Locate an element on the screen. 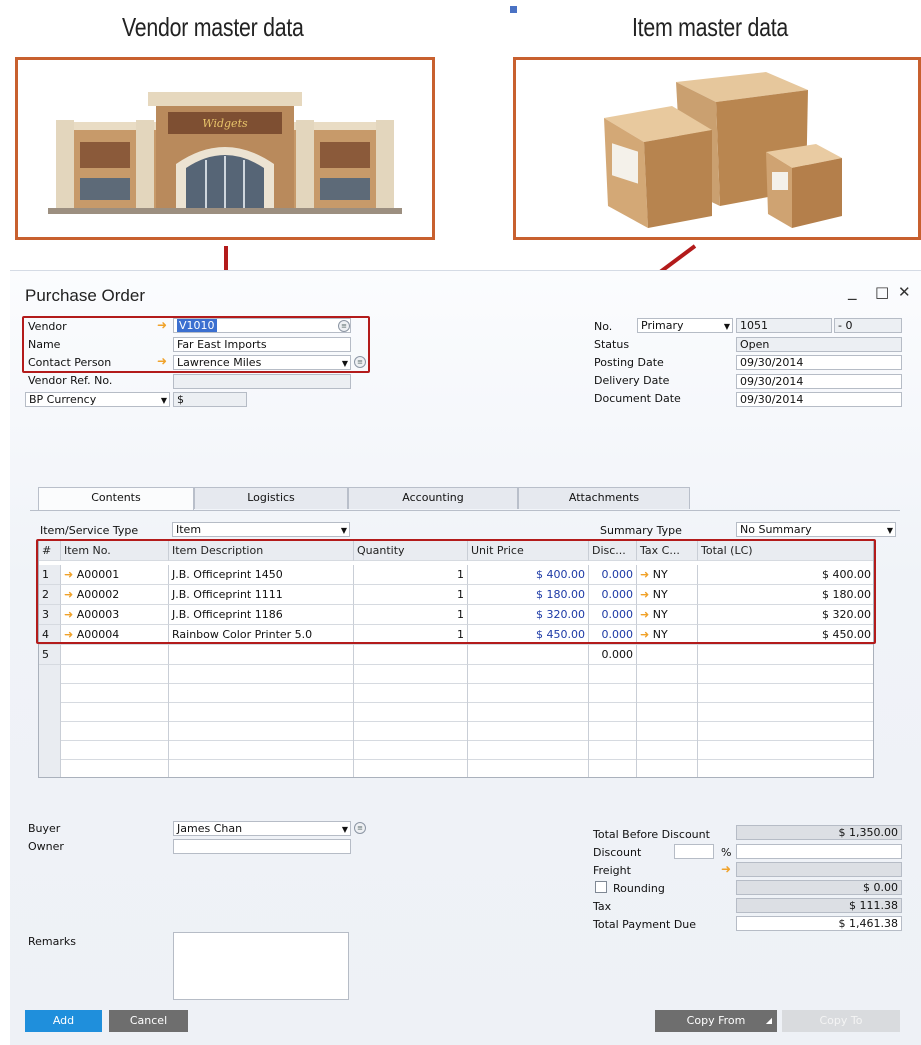 The height and width of the screenshot is (1045, 921). total-before-discount-label: Total Before Discount is located at coordinates (651, 834).